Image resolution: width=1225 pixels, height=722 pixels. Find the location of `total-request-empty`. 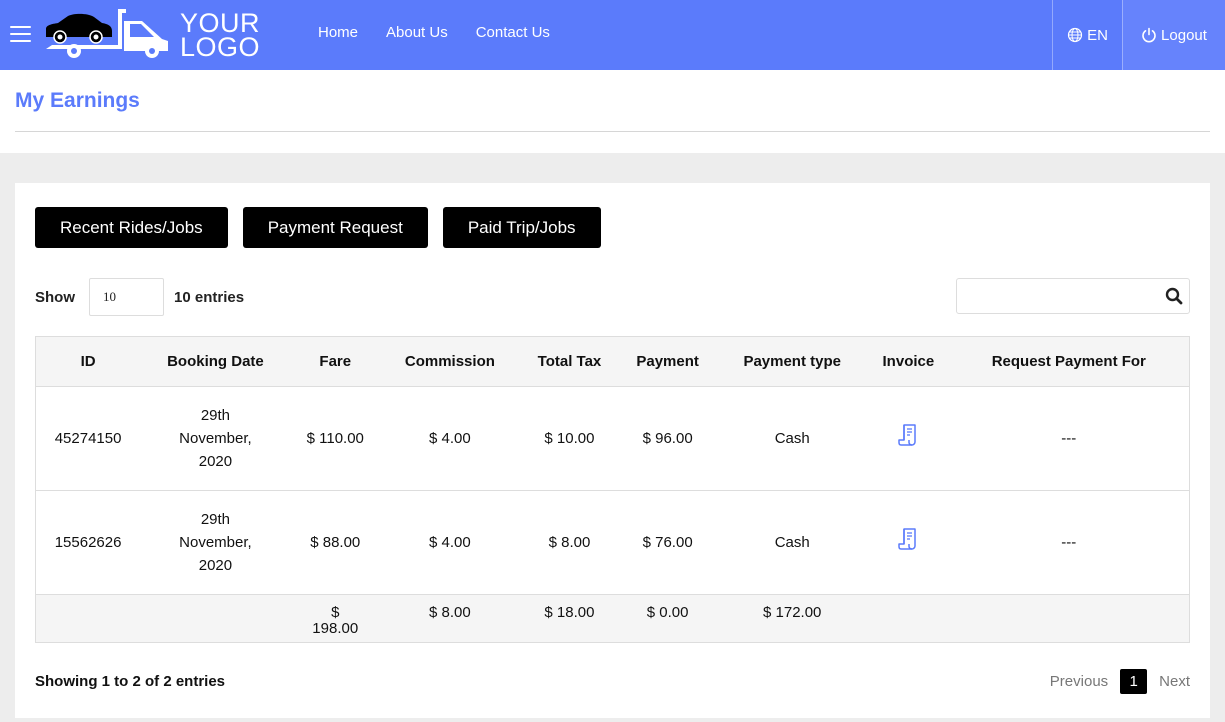

total-request-empty is located at coordinates (1069, 618).